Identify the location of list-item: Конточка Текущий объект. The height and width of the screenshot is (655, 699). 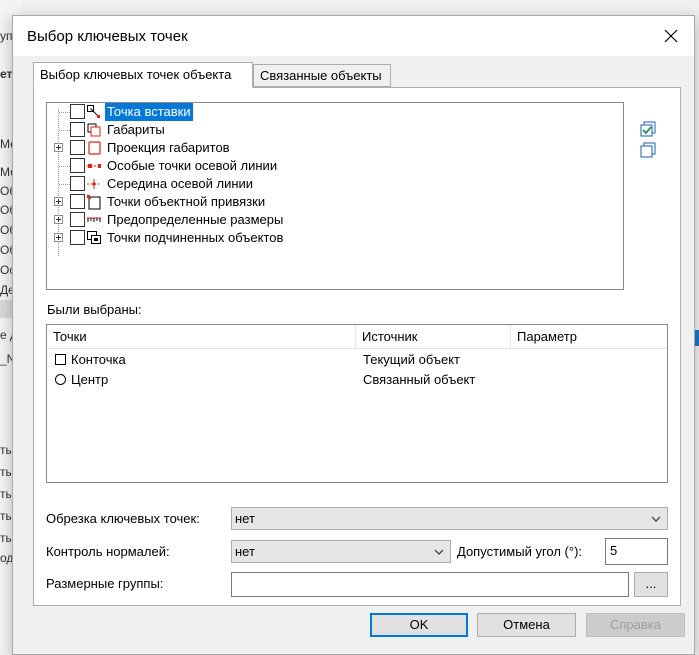
(357, 360).